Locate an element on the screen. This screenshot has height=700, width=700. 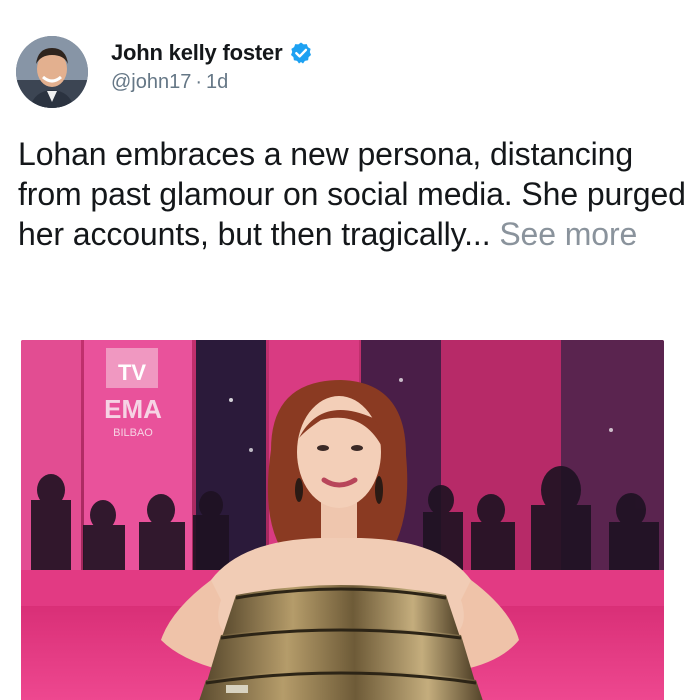
author-handle: @john17 is located at coordinates (151, 82).